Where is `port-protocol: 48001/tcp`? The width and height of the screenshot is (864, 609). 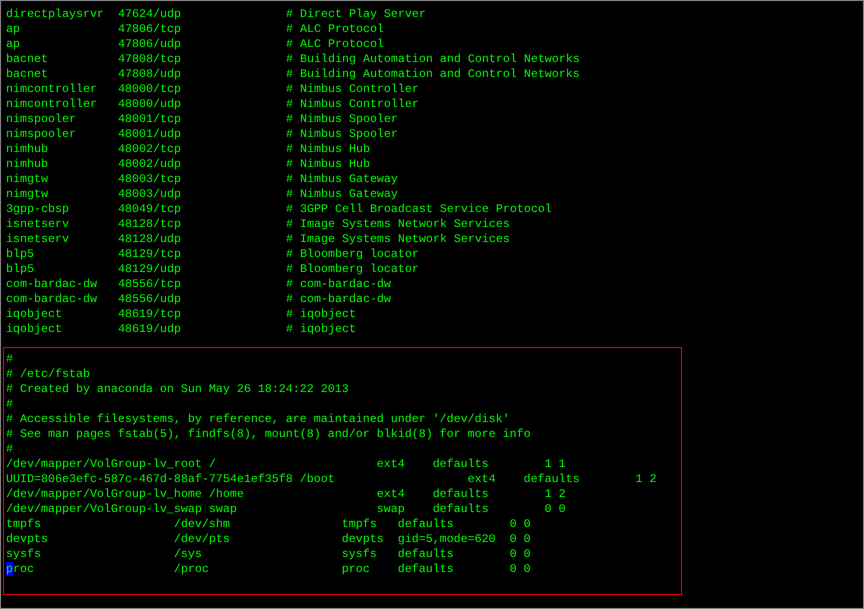
port-protocol: 48001/tcp is located at coordinates (150, 119).